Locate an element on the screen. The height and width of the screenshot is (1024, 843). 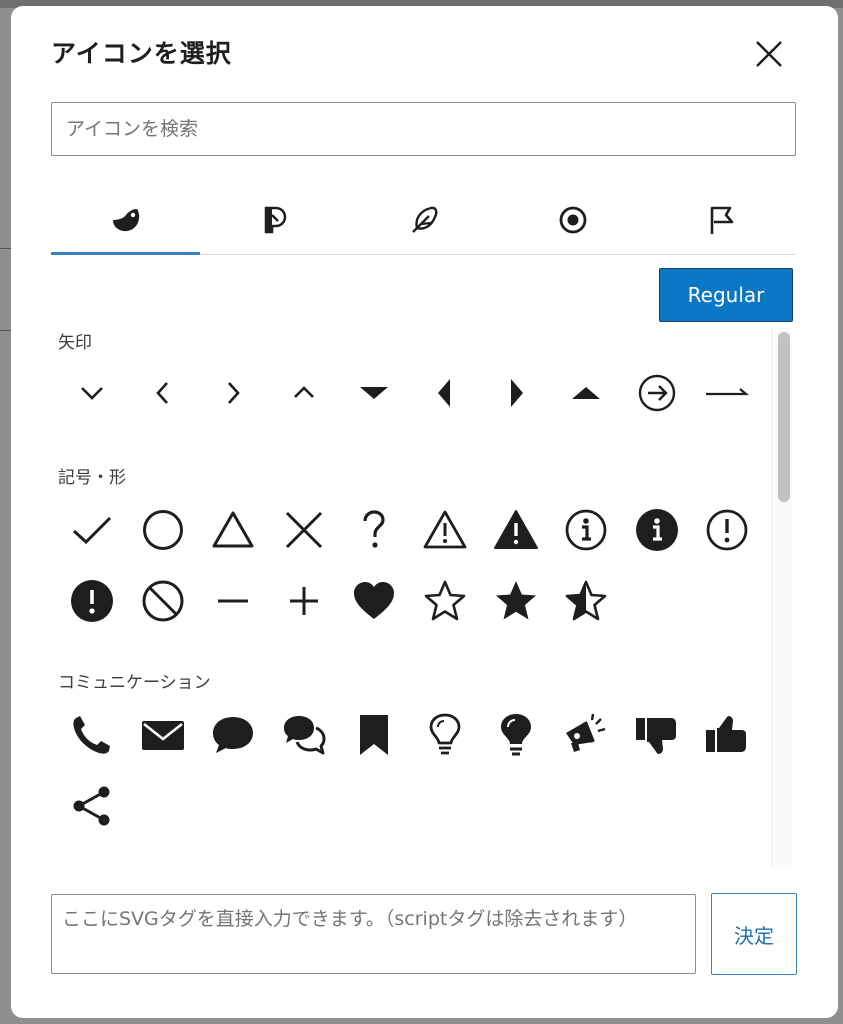
close-button is located at coordinates (769, 54).